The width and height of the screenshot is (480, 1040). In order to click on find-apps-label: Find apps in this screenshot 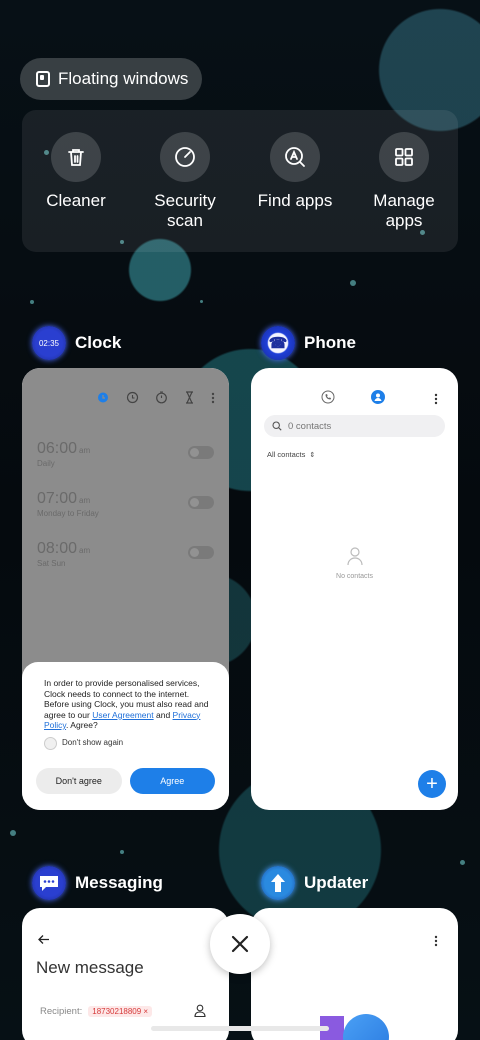, I will do `click(295, 200)`.